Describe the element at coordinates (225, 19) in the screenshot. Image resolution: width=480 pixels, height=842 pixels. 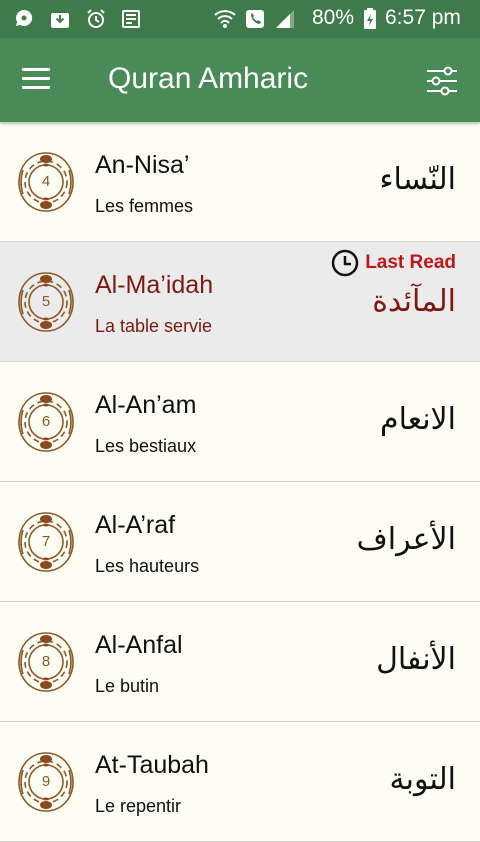
I see `wifi-icon` at that location.